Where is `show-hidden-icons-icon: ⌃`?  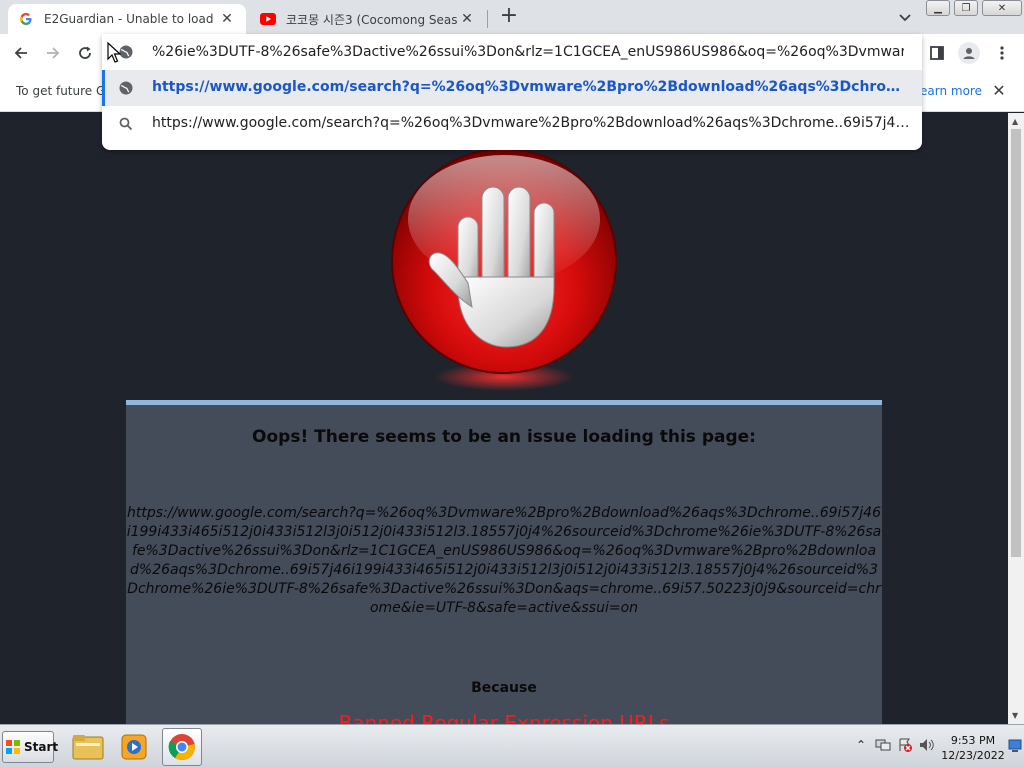 show-hidden-icons-icon: ⌃ is located at coordinates (861, 745).